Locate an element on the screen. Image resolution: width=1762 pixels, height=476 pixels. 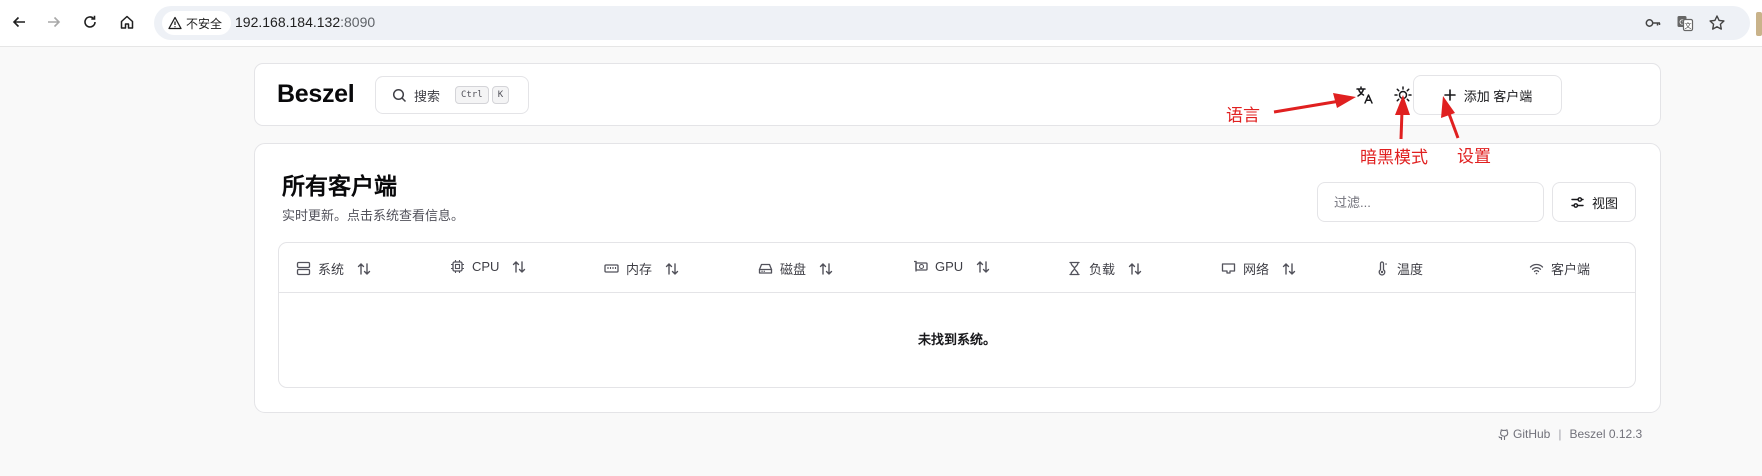
version-link: Beszel 0.12.3 is located at coordinates (1605, 434).